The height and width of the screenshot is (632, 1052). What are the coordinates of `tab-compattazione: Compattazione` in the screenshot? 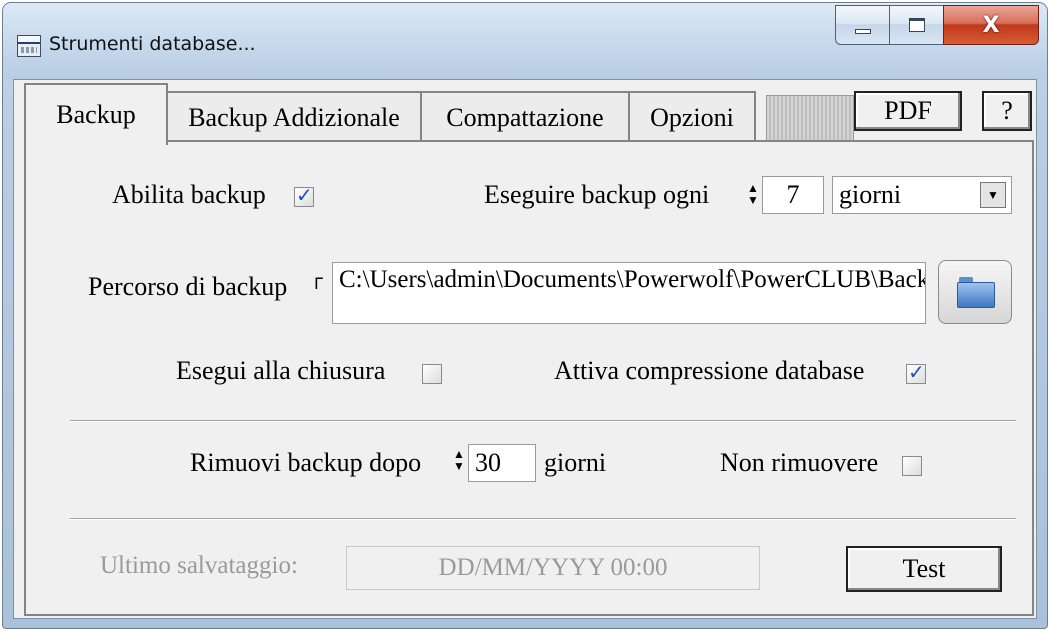 It's located at (525, 117).